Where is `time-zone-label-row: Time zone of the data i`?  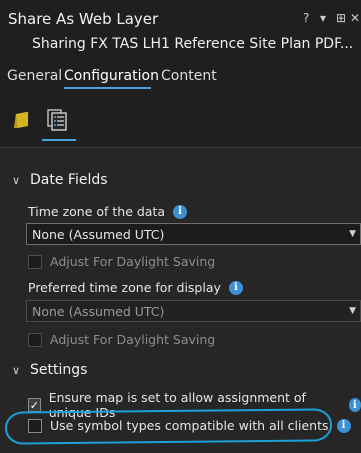 time-zone-label-row: Time zone of the data i is located at coordinates (108, 211).